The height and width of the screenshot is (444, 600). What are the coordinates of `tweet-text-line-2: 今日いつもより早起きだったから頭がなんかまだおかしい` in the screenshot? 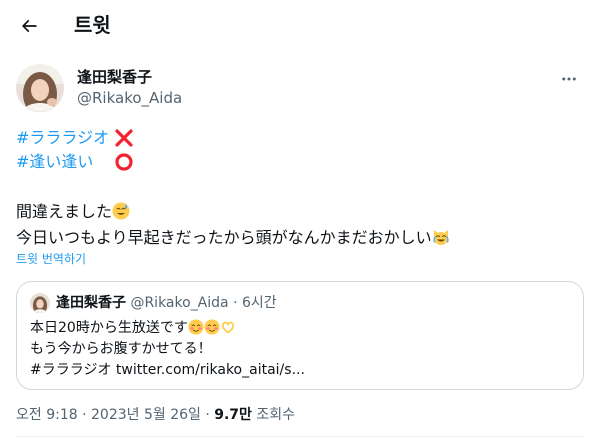 It's located at (233, 238).